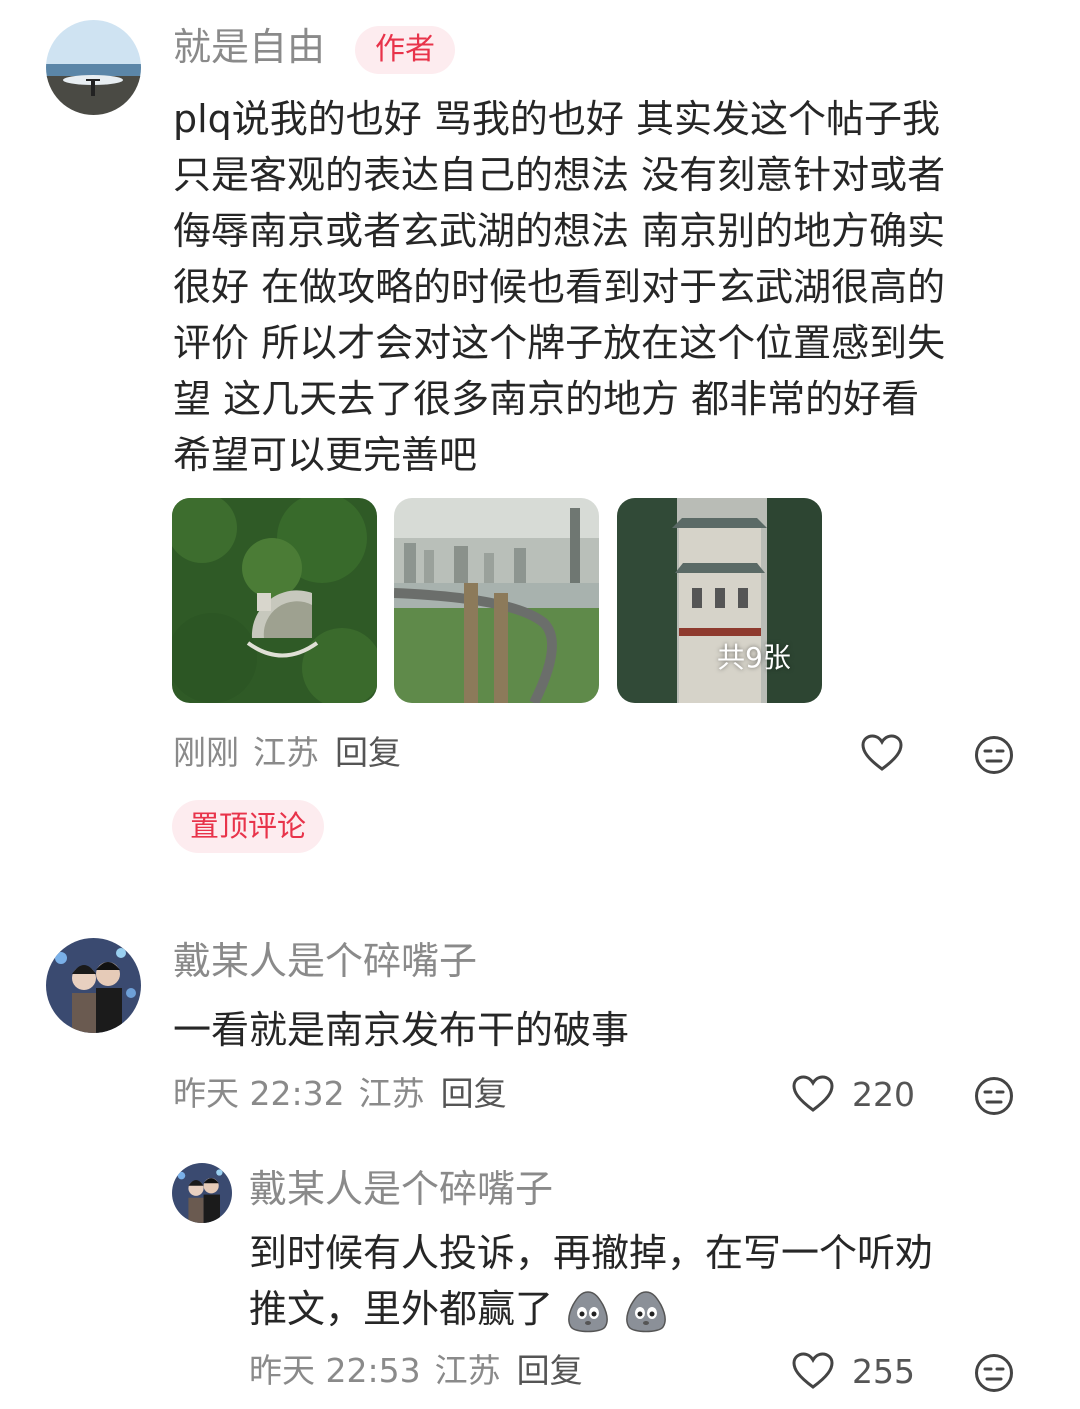 Image resolution: width=1080 pixels, height=1409 pixels. I want to click on like-button, so click(882, 755).